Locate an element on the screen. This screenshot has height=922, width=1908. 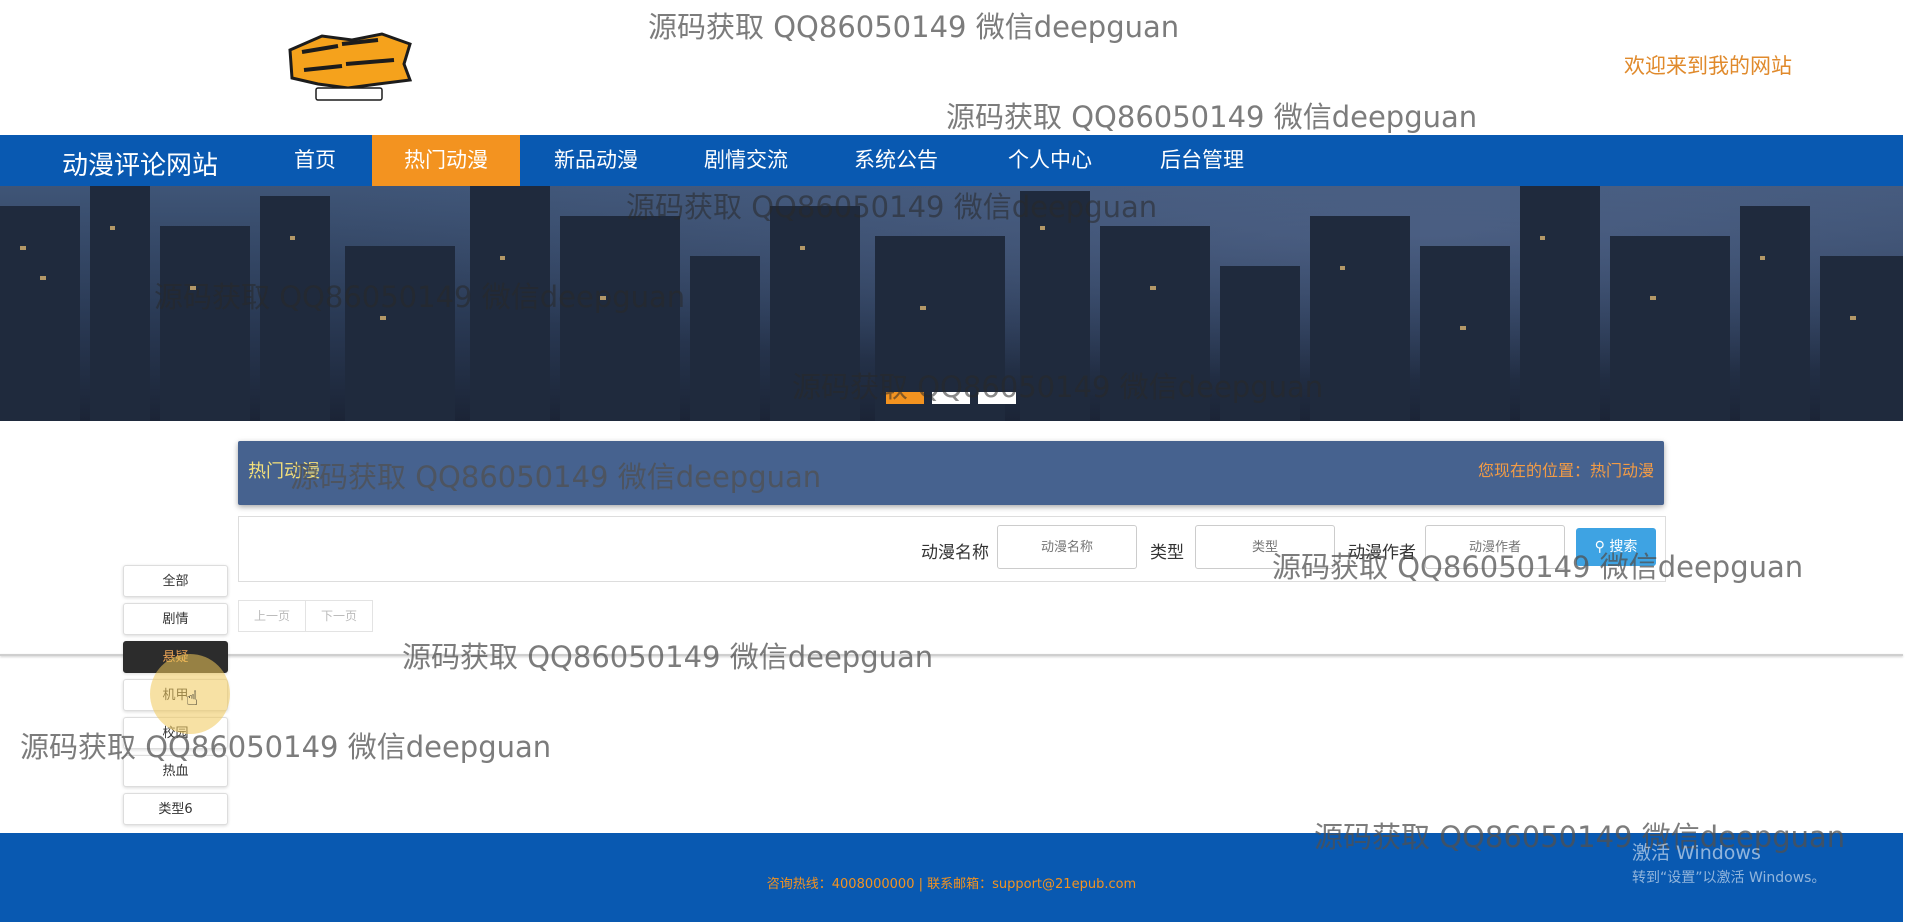
anime-name-label: 动漫名称 is located at coordinates (955, 553).